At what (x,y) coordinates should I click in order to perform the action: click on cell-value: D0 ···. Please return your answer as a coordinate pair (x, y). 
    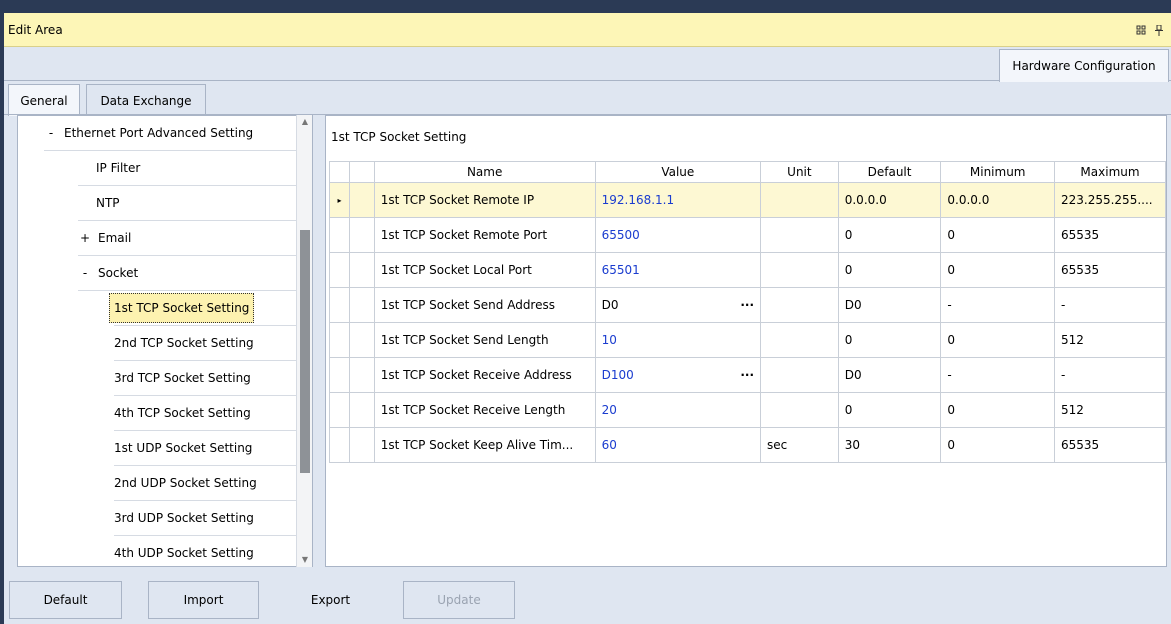
    Looking at the image, I should click on (678, 305).